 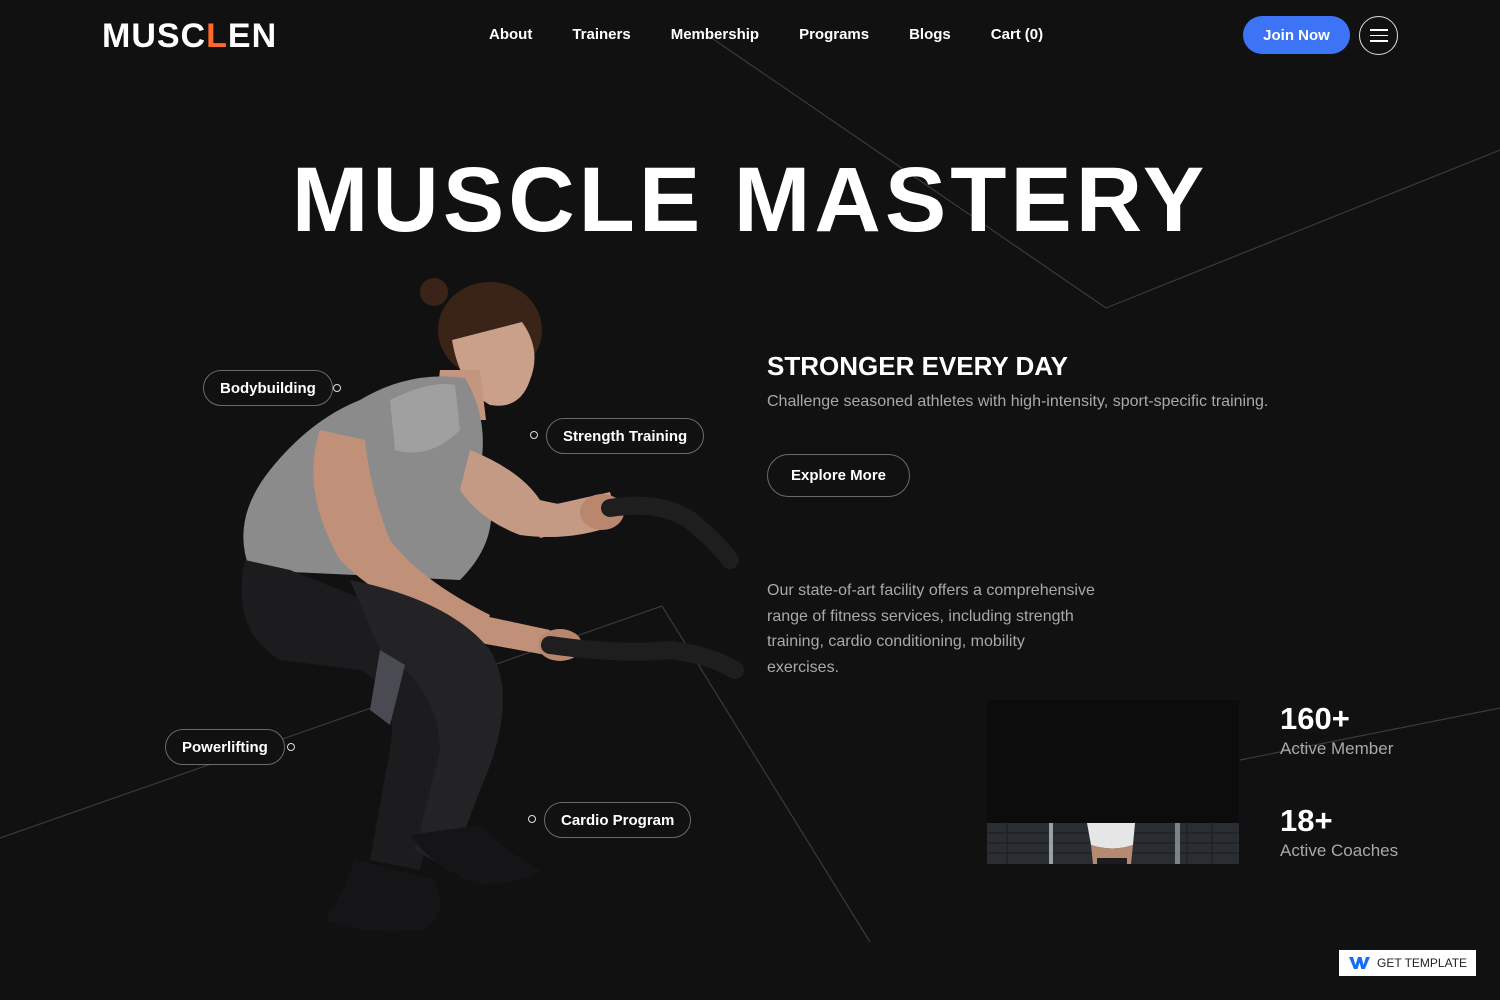 I want to click on nav-link-trainers: Trainers, so click(x=601, y=35).